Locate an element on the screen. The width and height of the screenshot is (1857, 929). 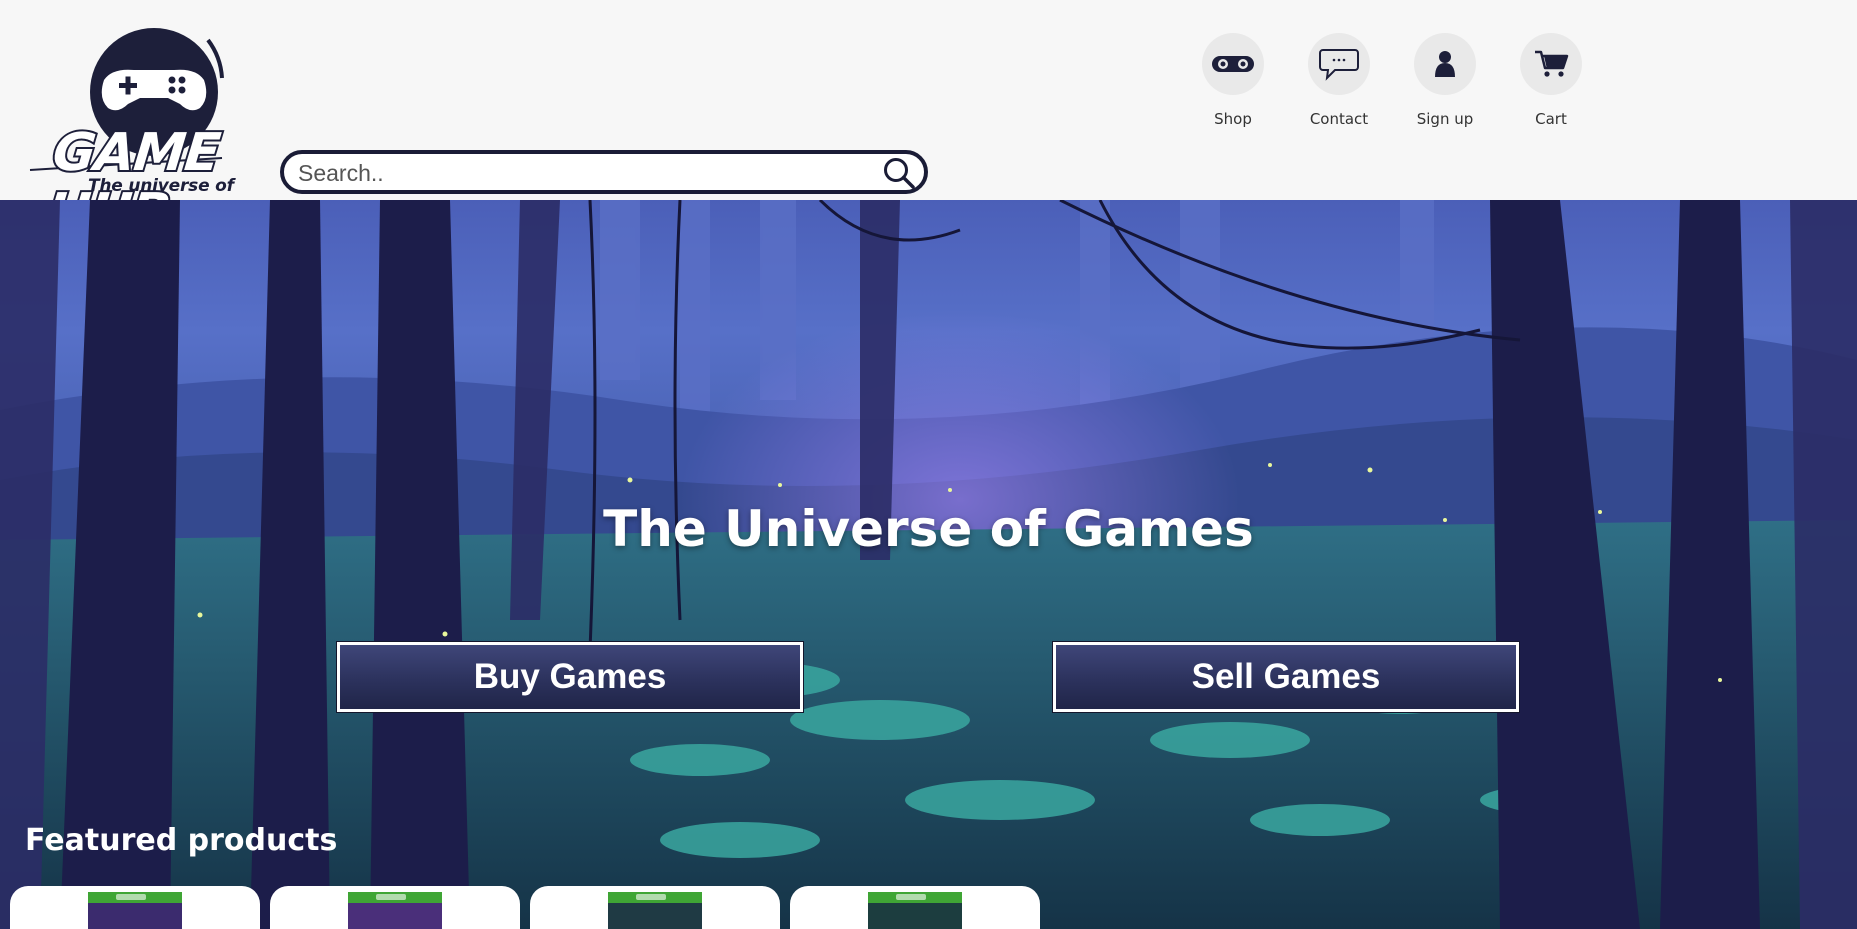
nav-signup: Sign up is located at coordinates (1445, 80).